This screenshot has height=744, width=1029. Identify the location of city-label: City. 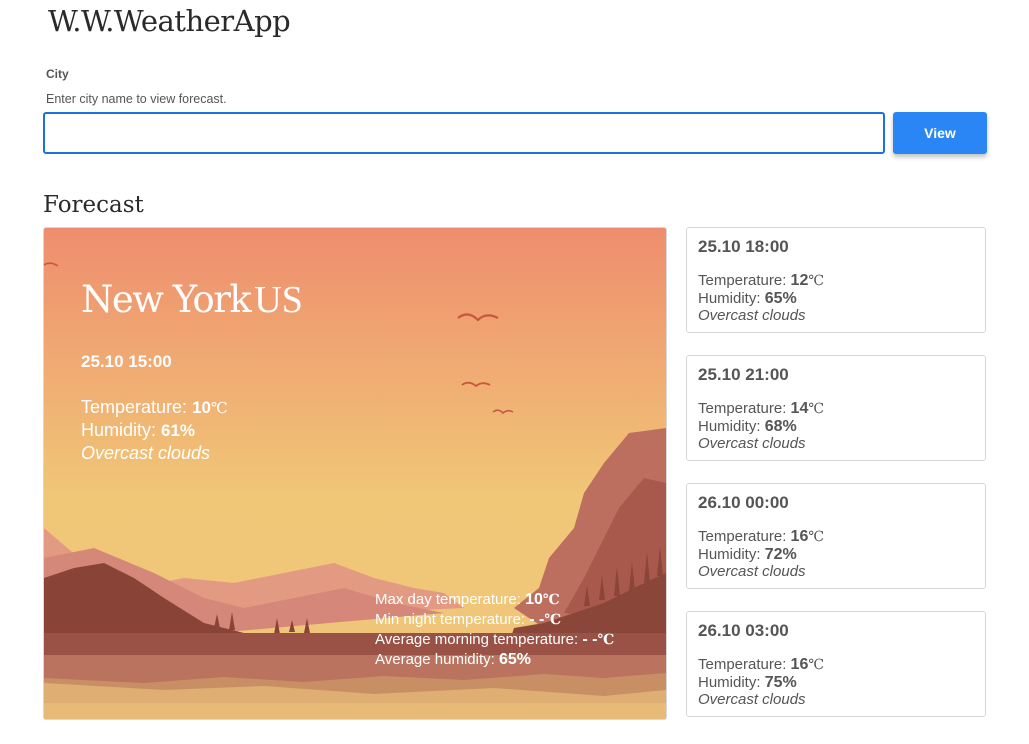
(57, 74).